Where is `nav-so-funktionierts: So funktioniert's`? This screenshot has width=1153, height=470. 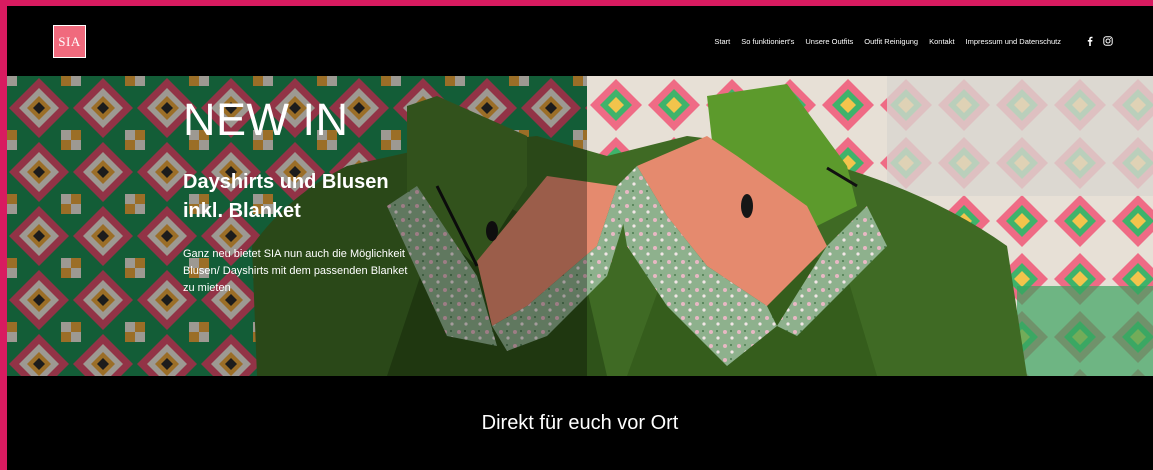
nav-so-funktionierts: So funktioniert's is located at coordinates (767, 41).